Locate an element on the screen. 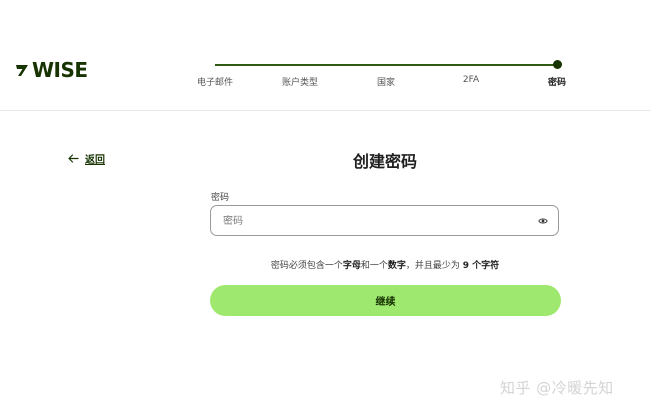 The image size is (650, 417). step-2fa: 2FA is located at coordinates (471, 80).